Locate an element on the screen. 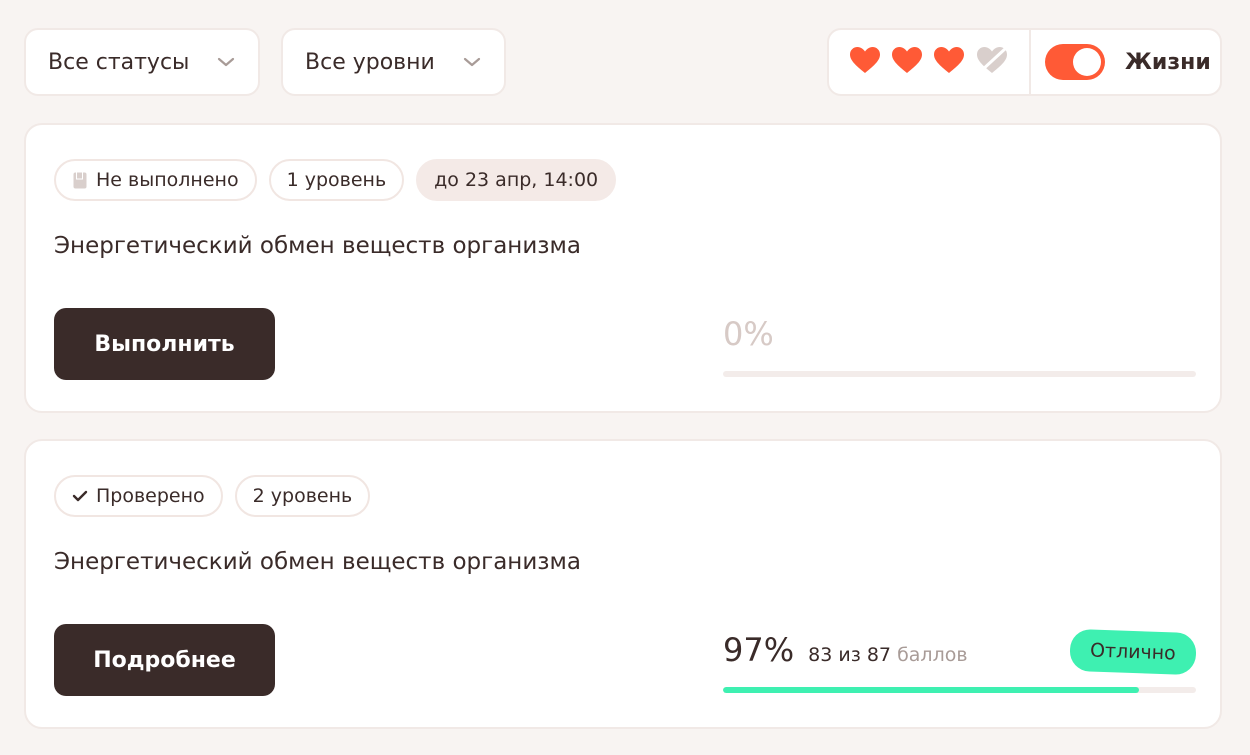  status-badge-label: Не выполнено is located at coordinates (167, 180).